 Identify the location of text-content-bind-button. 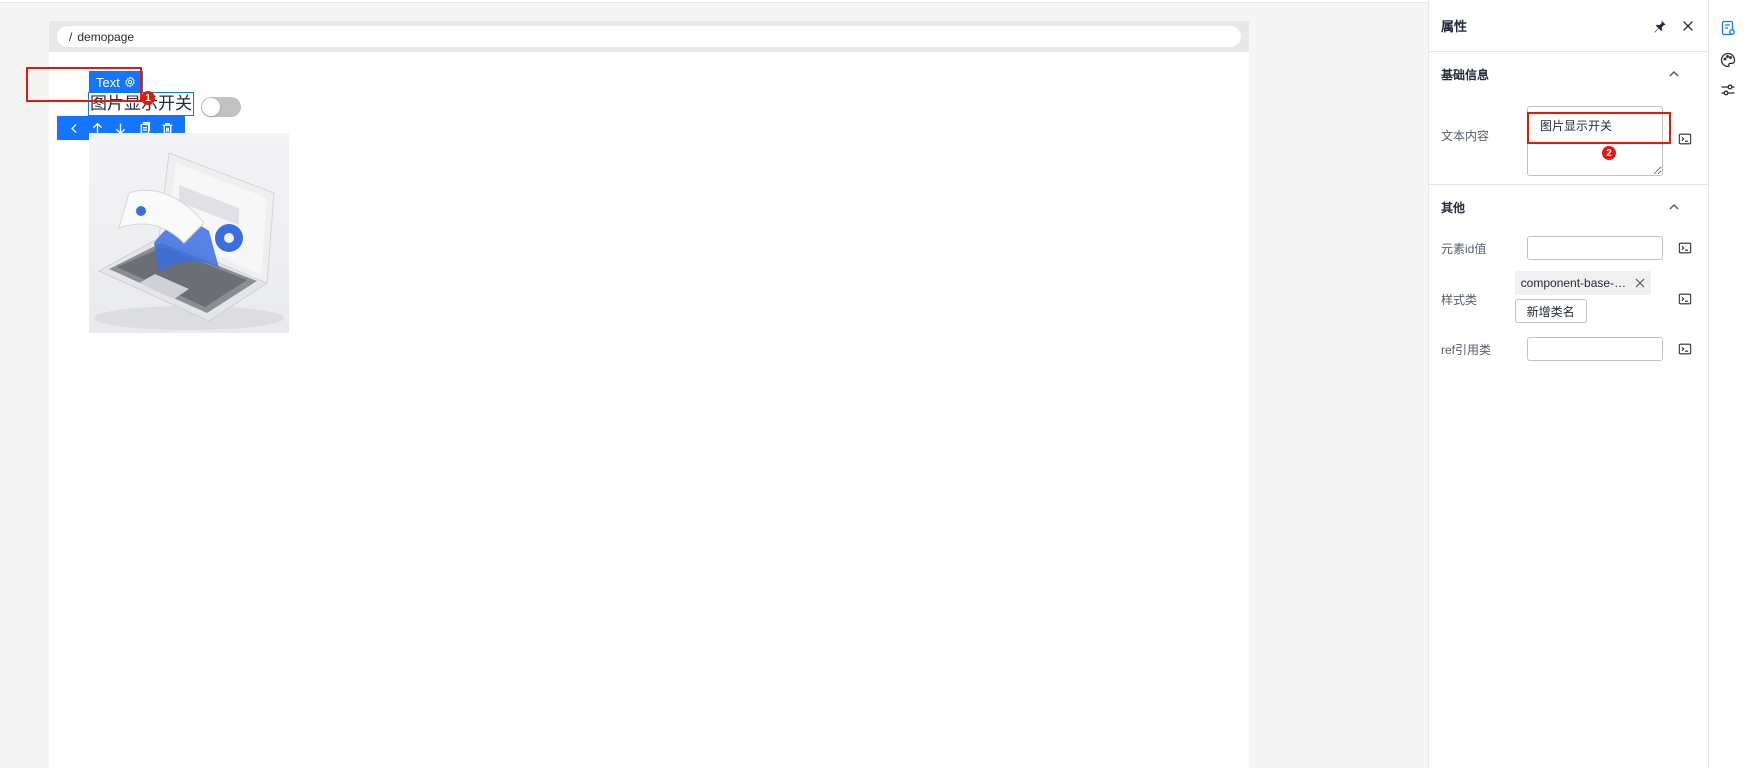
(1685, 139).